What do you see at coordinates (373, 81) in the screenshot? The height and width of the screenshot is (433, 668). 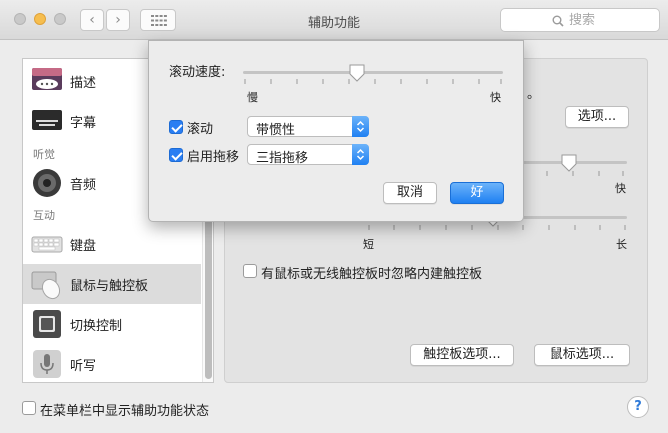 I see `scroll-speed-ticks` at bounding box center [373, 81].